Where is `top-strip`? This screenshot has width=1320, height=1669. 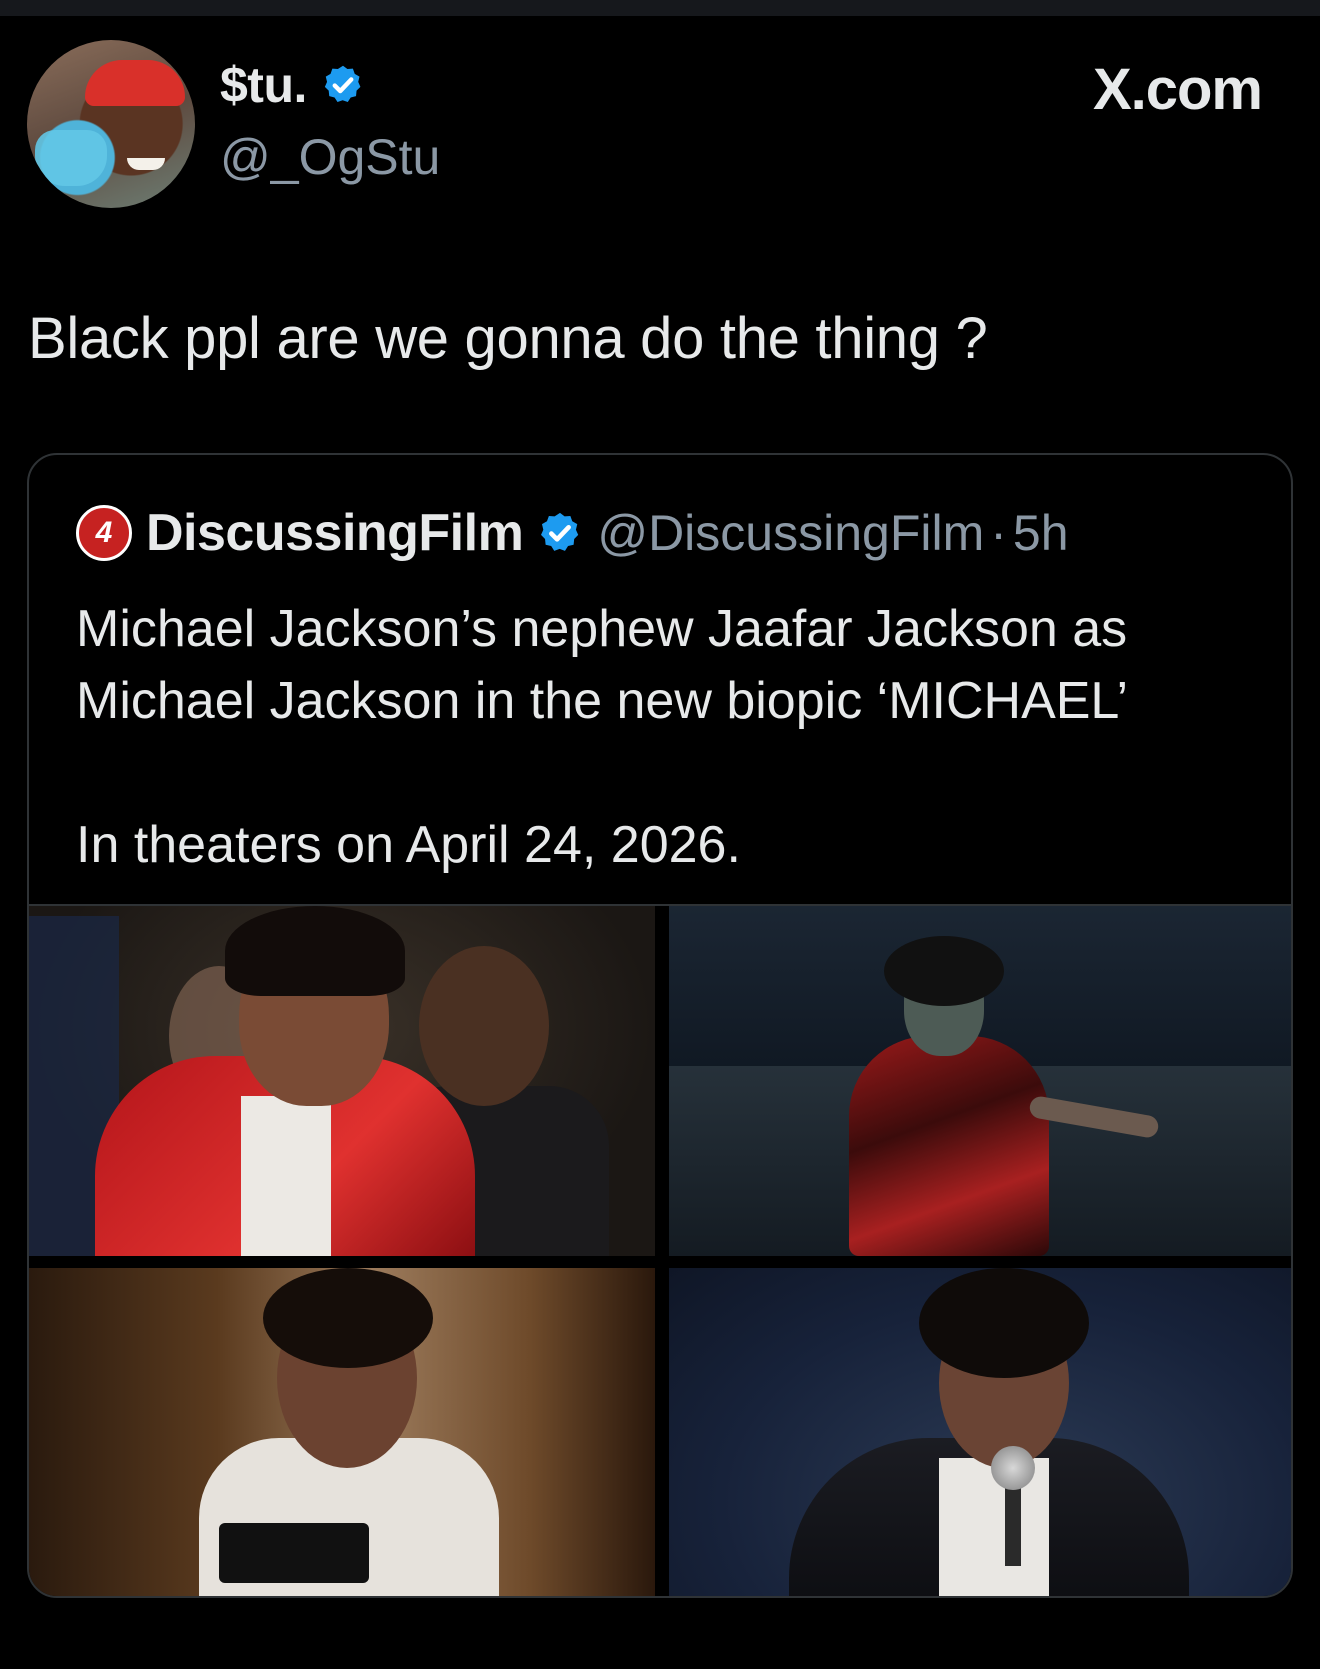
top-strip is located at coordinates (660, 8).